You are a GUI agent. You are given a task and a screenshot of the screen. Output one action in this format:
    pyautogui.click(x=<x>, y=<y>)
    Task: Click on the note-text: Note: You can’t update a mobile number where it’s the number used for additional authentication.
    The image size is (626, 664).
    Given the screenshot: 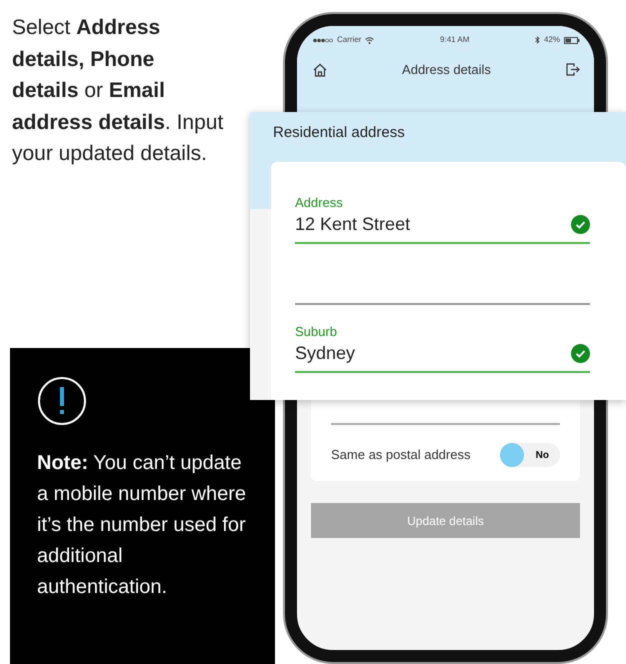 What is the action you would take?
    pyautogui.click(x=142, y=525)
    